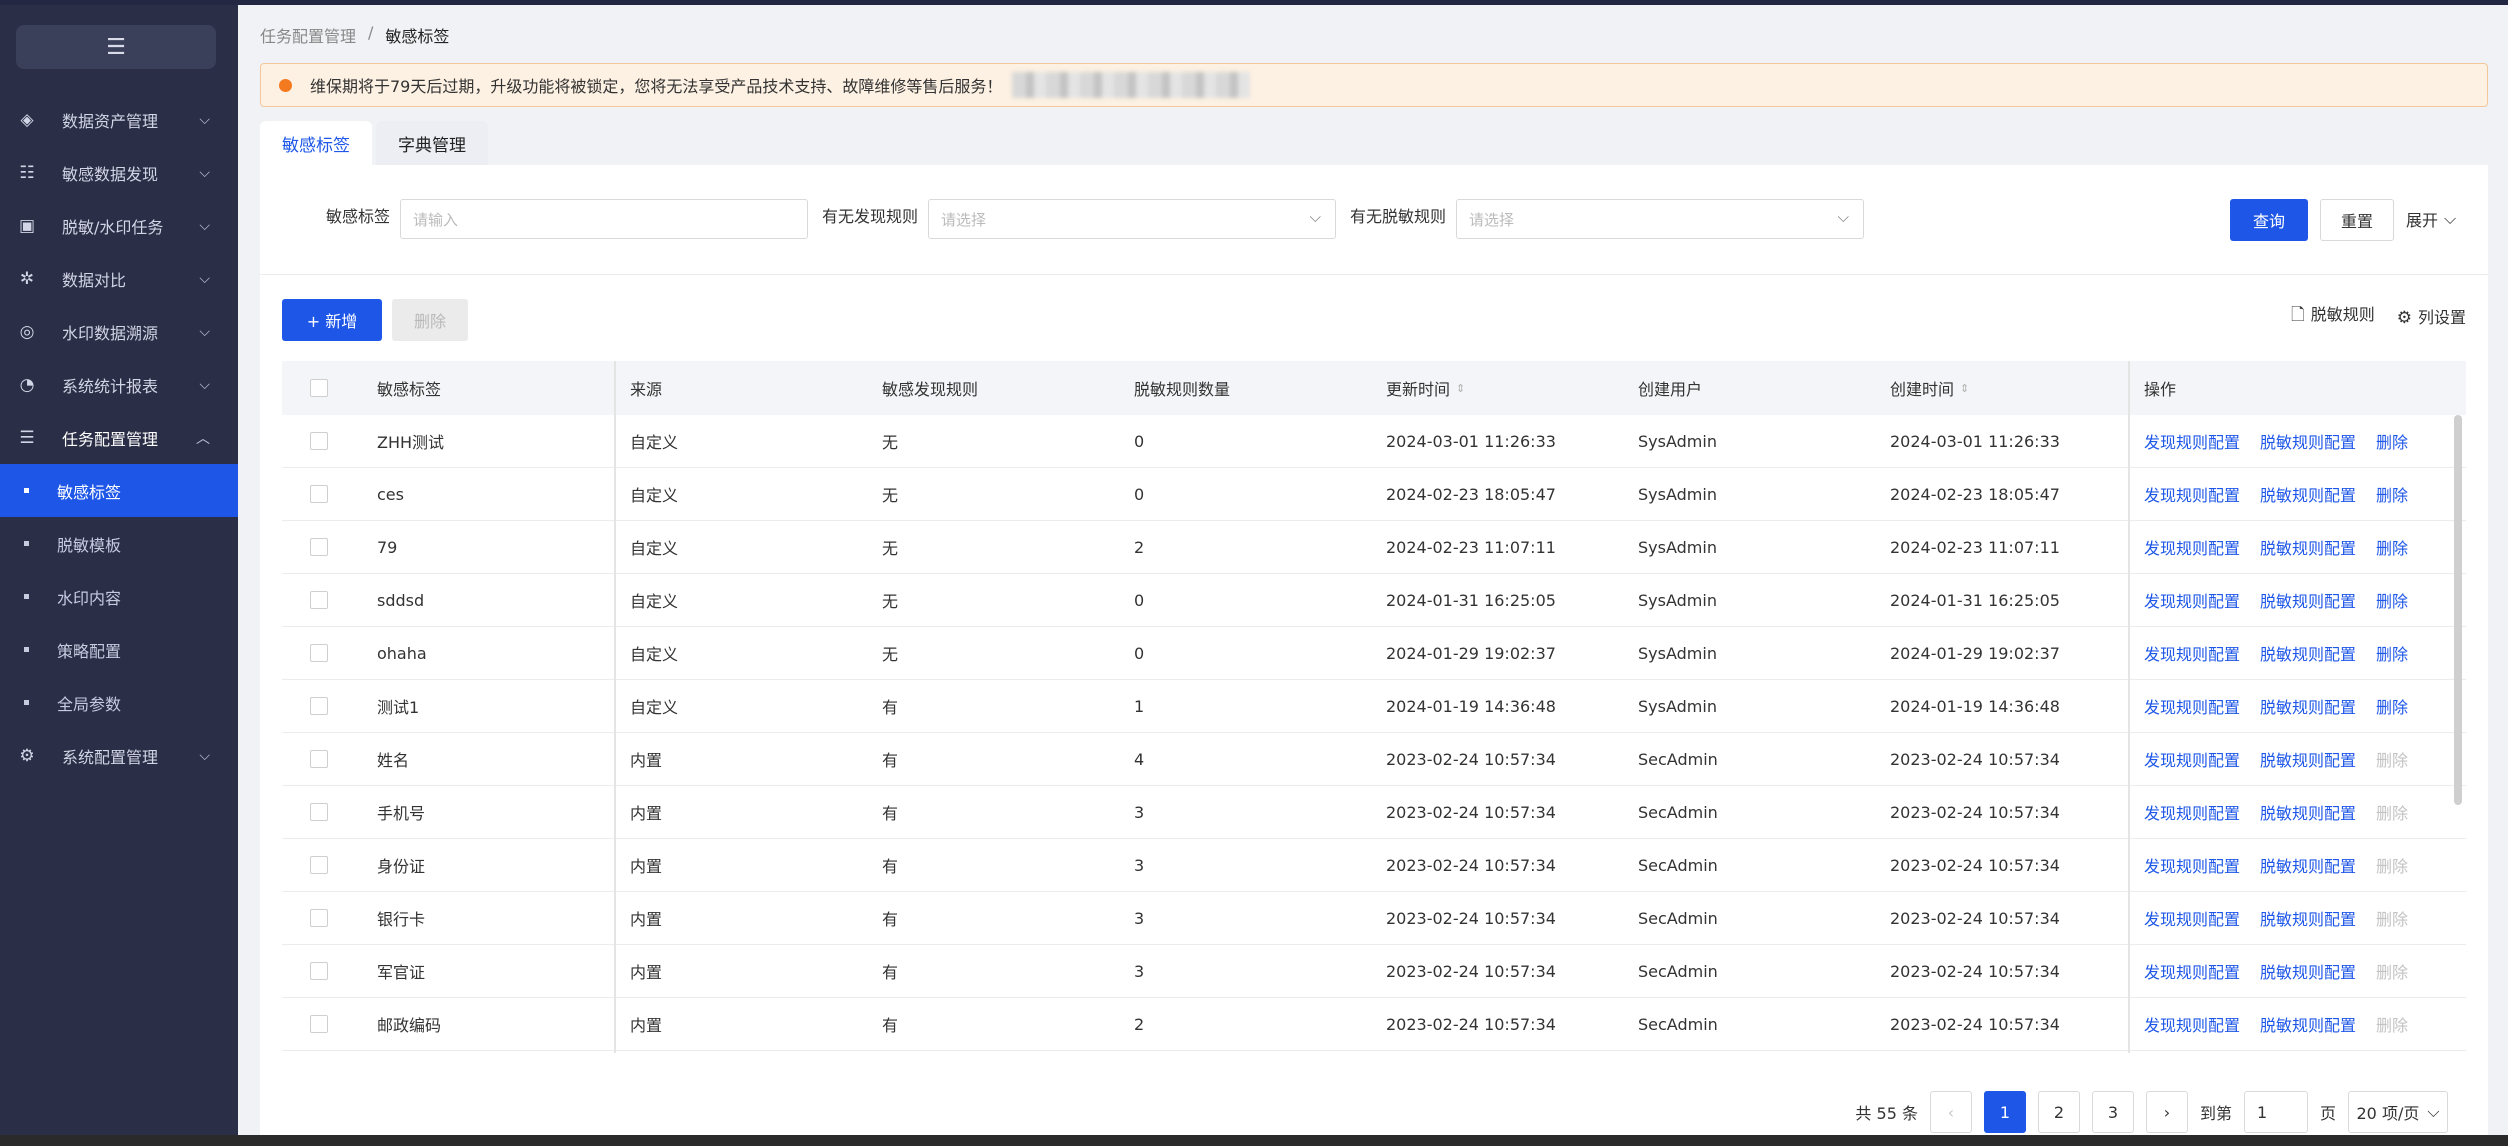 The height and width of the screenshot is (1146, 2508). I want to click on sidebar-item-data-compare: ✲ 数据对比 ⌵, so click(119, 278).